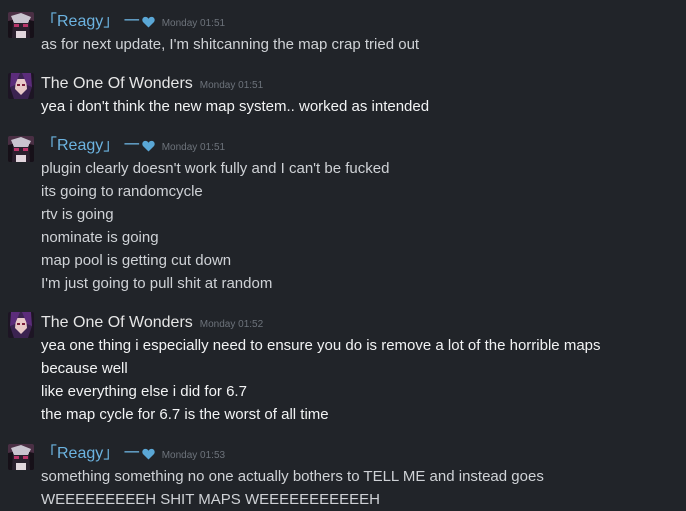  What do you see at coordinates (157, 283) in the screenshot?
I see `message-line: I'm just going to pull shit at random` at bounding box center [157, 283].